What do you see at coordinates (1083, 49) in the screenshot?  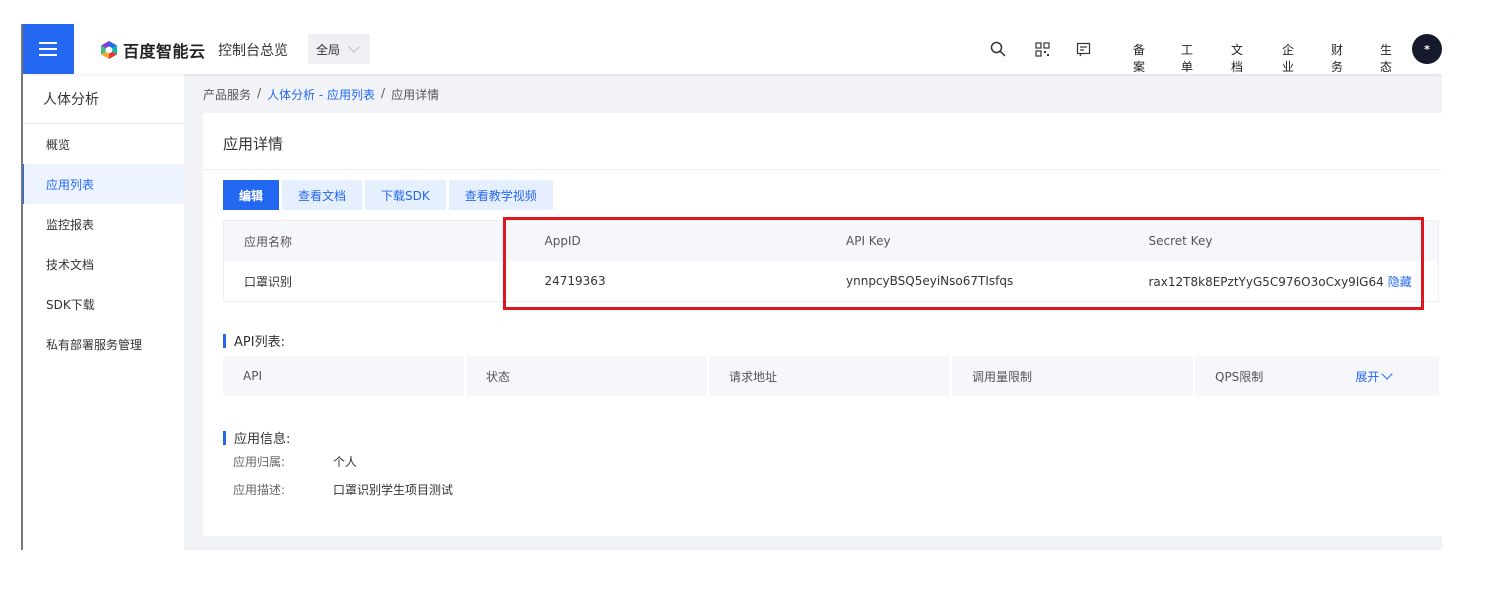 I see `message-icon` at bounding box center [1083, 49].